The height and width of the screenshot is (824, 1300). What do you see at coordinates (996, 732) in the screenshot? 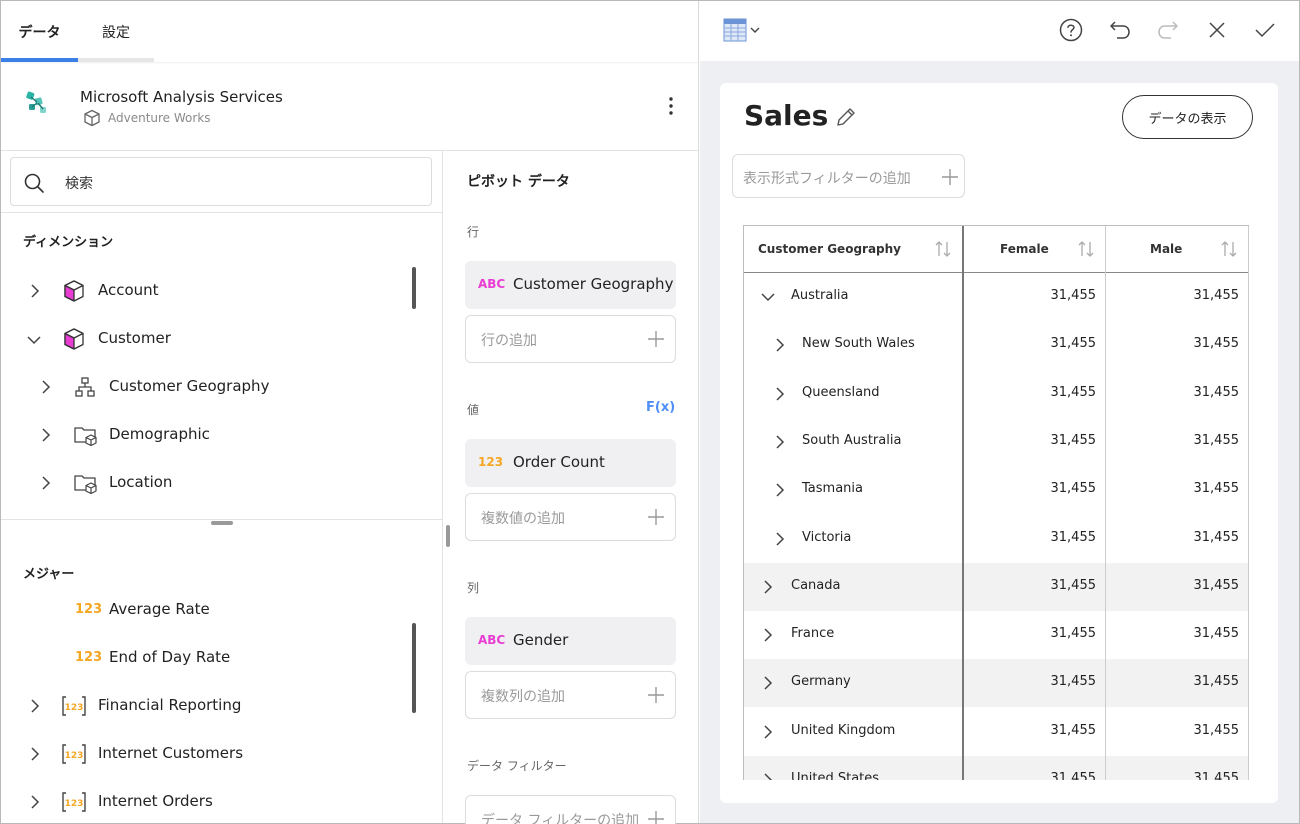
I see `table-row: United Kingdom 31,455 31,455` at bounding box center [996, 732].